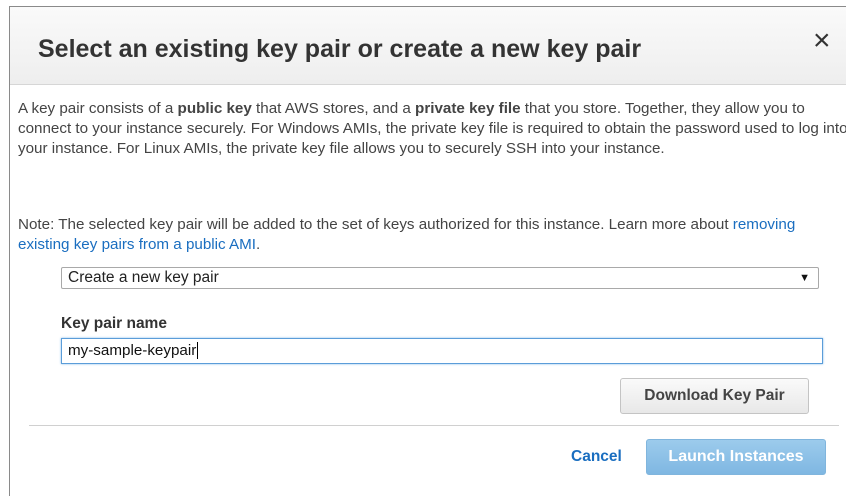  Describe the element at coordinates (440, 278) in the screenshot. I see `key-pair-option-select: Create a new key pair ▼` at that location.